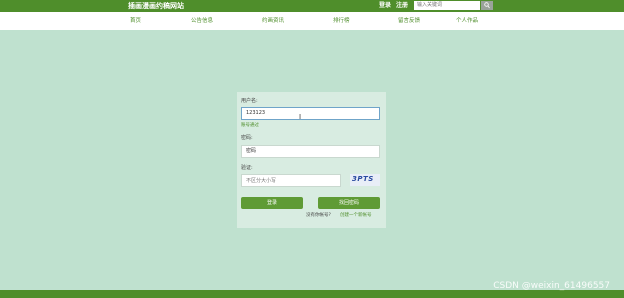 The width and height of the screenshot is (624, 298). What do you see at coordinates (272, 203) in the screenshot?
I see `login-button: 登录` at bounding box center [272, 203].